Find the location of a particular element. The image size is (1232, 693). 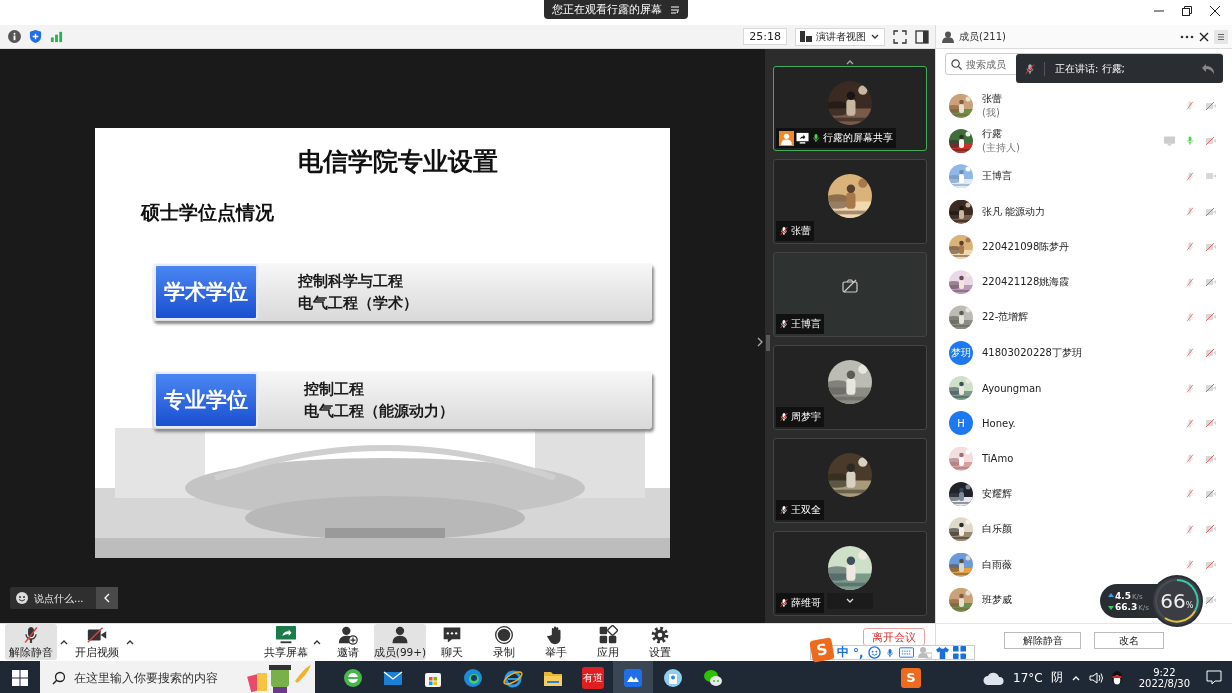

side-panel-icon is located at coordinates (922, 36).